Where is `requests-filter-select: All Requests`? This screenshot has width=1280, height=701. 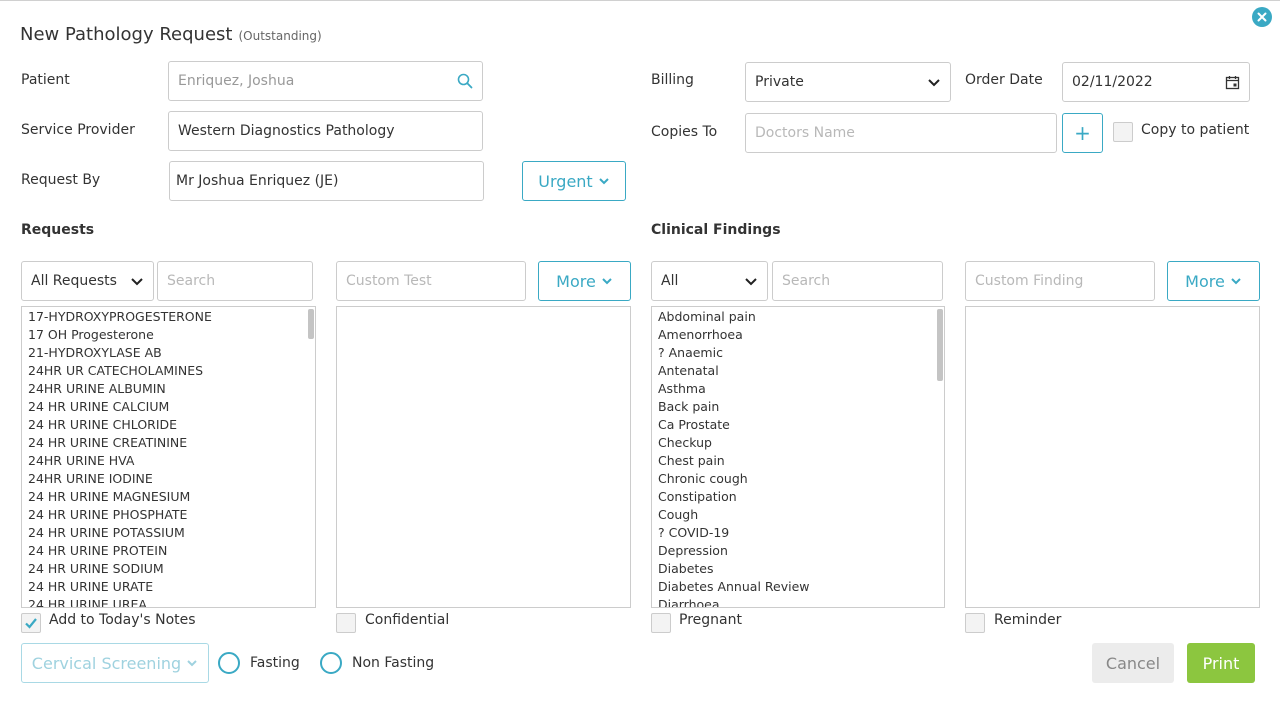
requests-filter-select: All Requests is located at coordinates (87, 281).